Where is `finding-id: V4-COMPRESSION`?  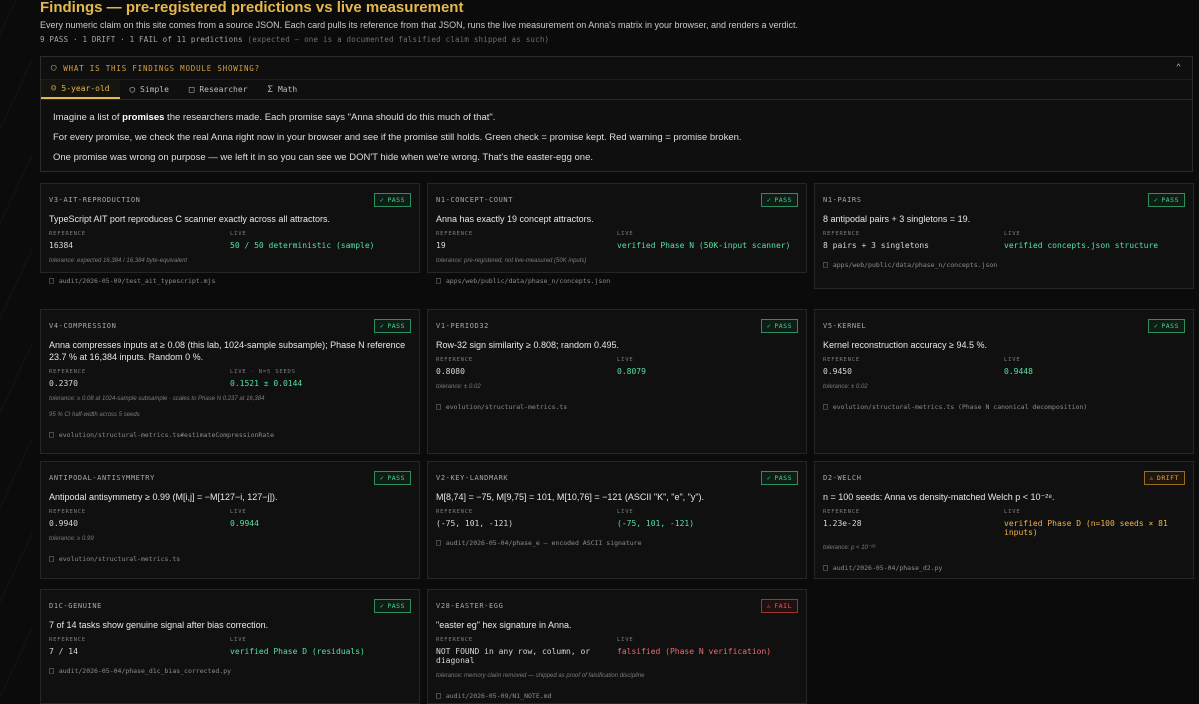 finding-id: V4-COMPRESSION is located at coordinates (83, 326).